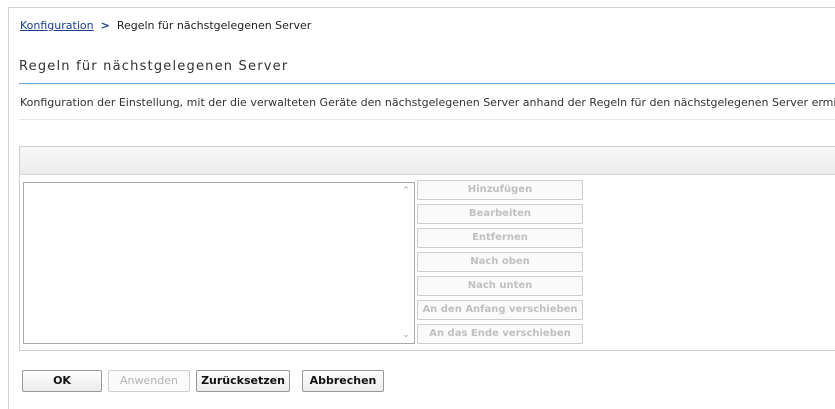  Describe the element at coordinates (406, 335) in the screenshot. I see `scroll-down-icon: ⌄` at that location.